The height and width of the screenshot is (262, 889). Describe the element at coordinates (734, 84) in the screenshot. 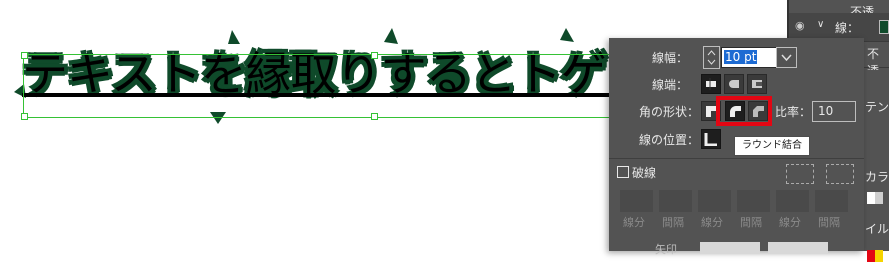

I see `round-cap-button` at that location.